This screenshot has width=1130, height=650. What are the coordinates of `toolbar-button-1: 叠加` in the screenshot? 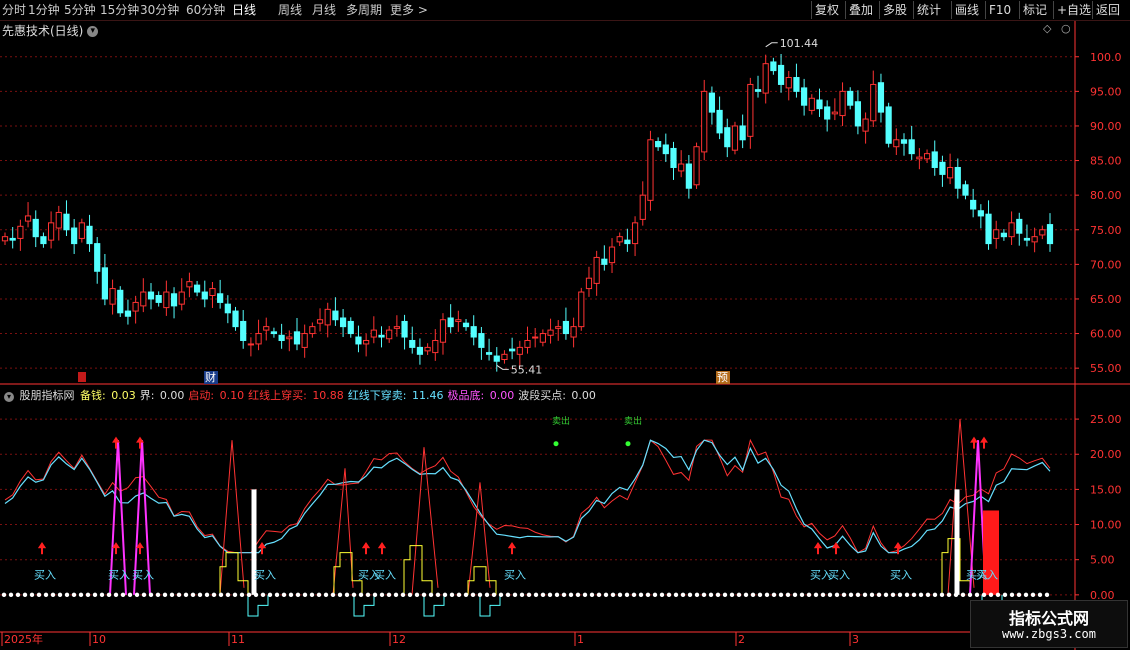 It's located at (860, 10).